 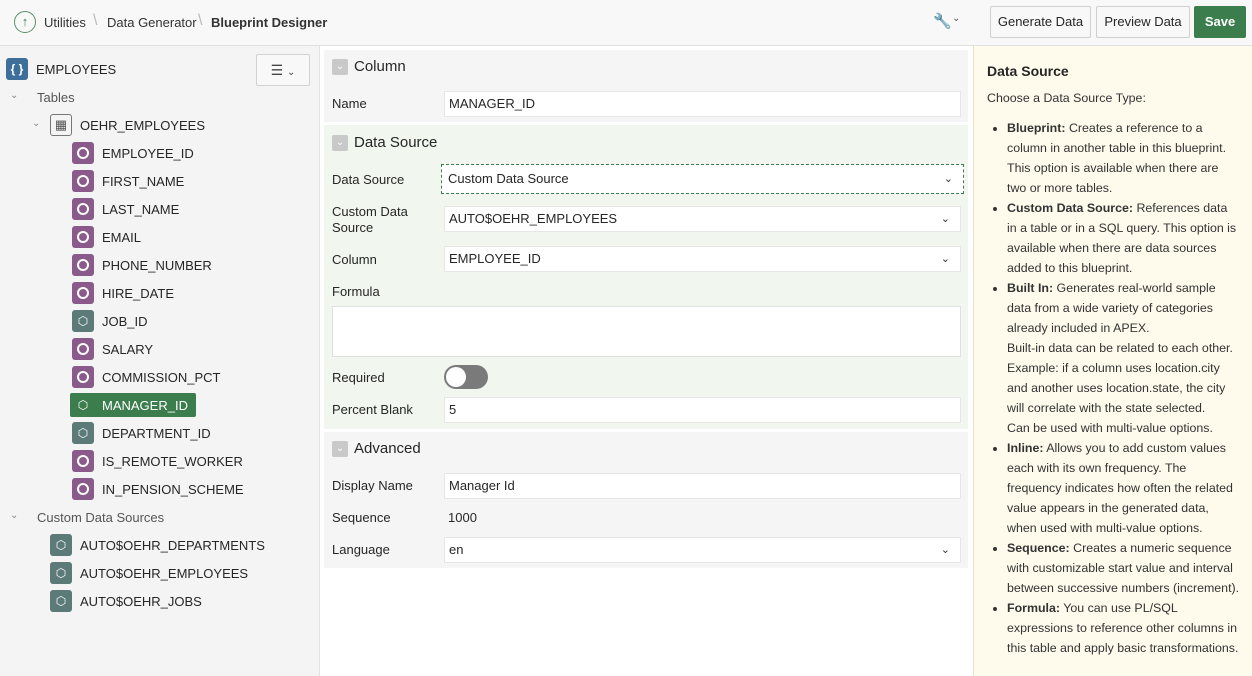 What do you see at coordinates (65, 22) in the screenshot?
I see `breadcrumb-utilities: Utilities` at bounding box center [65, 22].